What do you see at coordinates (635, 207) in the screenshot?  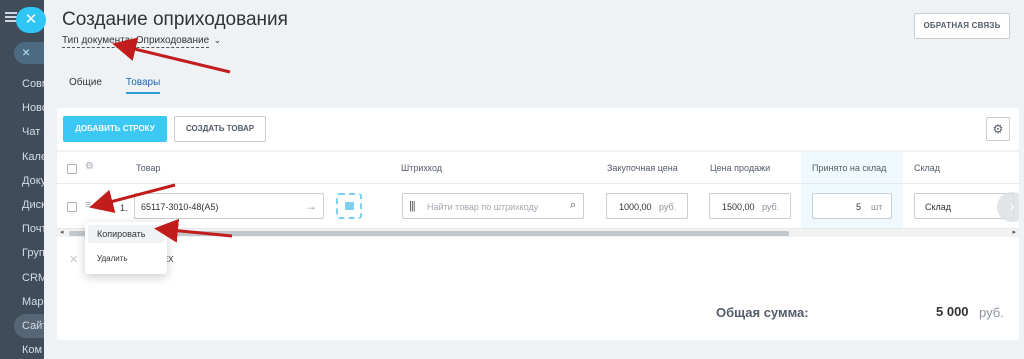 I see `purchase-price-value: 1000,00` at bounding box center [635, 207].